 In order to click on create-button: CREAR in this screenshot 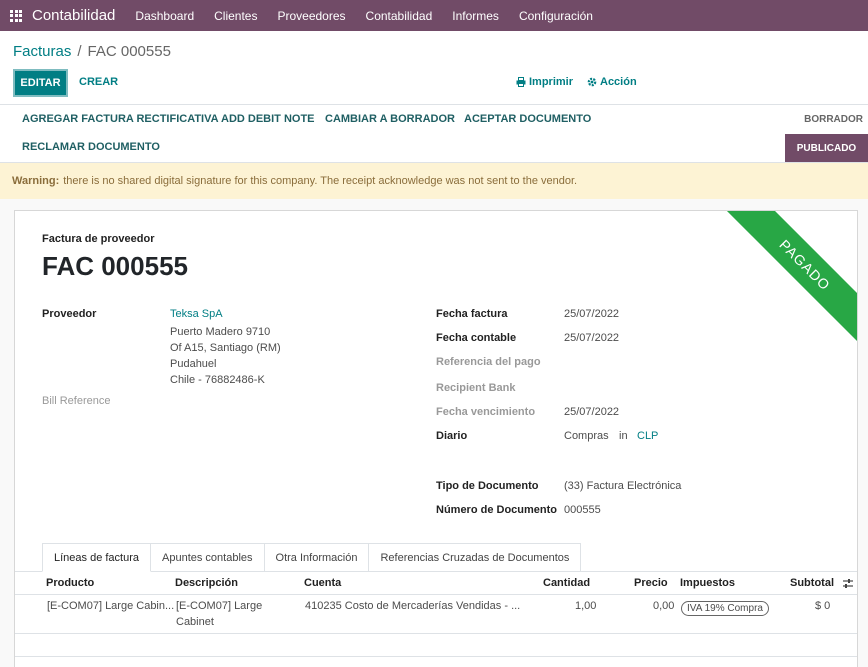, I will do `click(98, 82)`.